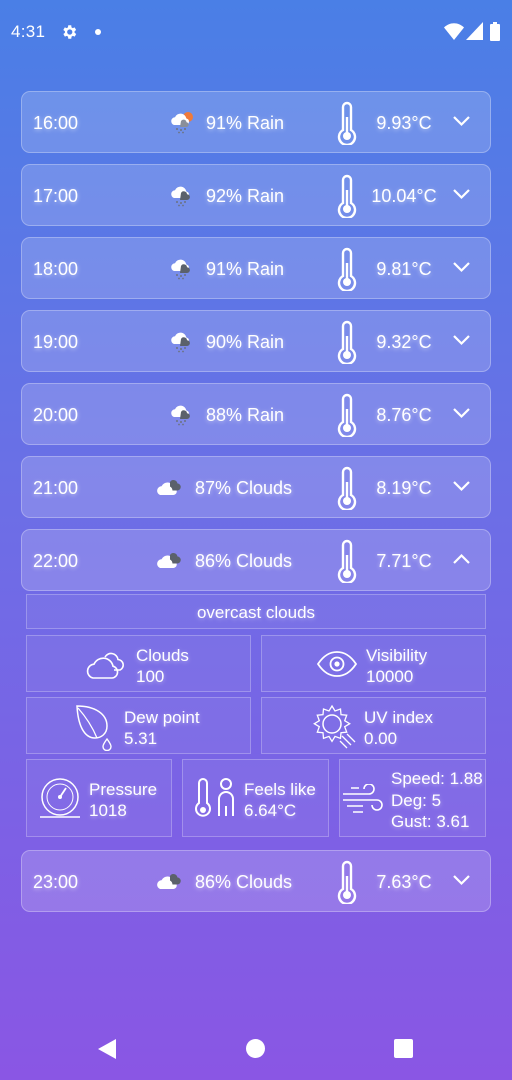  What do you see at coordinates (461, 559) in the screenshot?
I see `chevron-up-icon` at bounding box center [461, 559].